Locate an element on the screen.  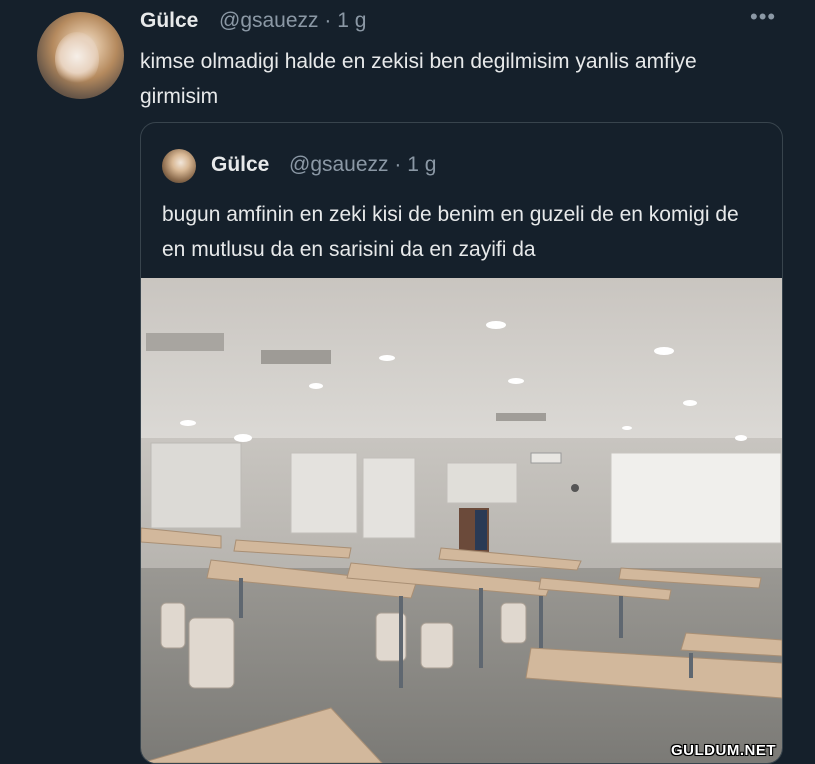
watermark-text: GULDUM.NET is located at coordinates (723, 750).